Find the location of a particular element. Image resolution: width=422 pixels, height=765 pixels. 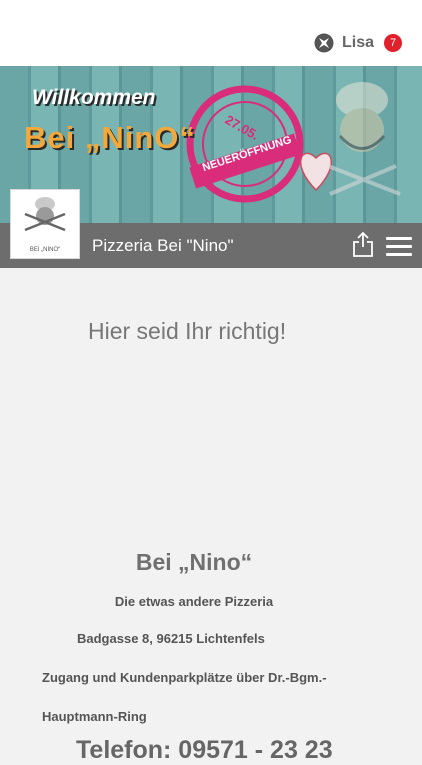

banner-name: Bei „NinO“ is located at coordinates (110, 137).